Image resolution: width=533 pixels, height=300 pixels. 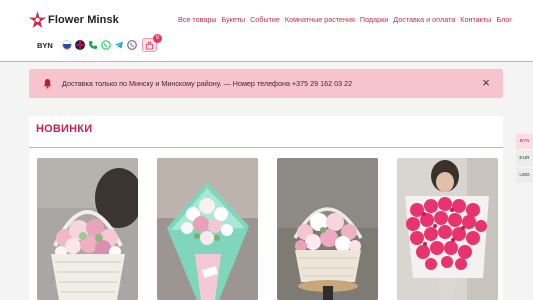 What do you see at coordinates (197, 19) in the screenshot?
I see `nav-item-all-products: Все товары` at bounding box center [197, 19].